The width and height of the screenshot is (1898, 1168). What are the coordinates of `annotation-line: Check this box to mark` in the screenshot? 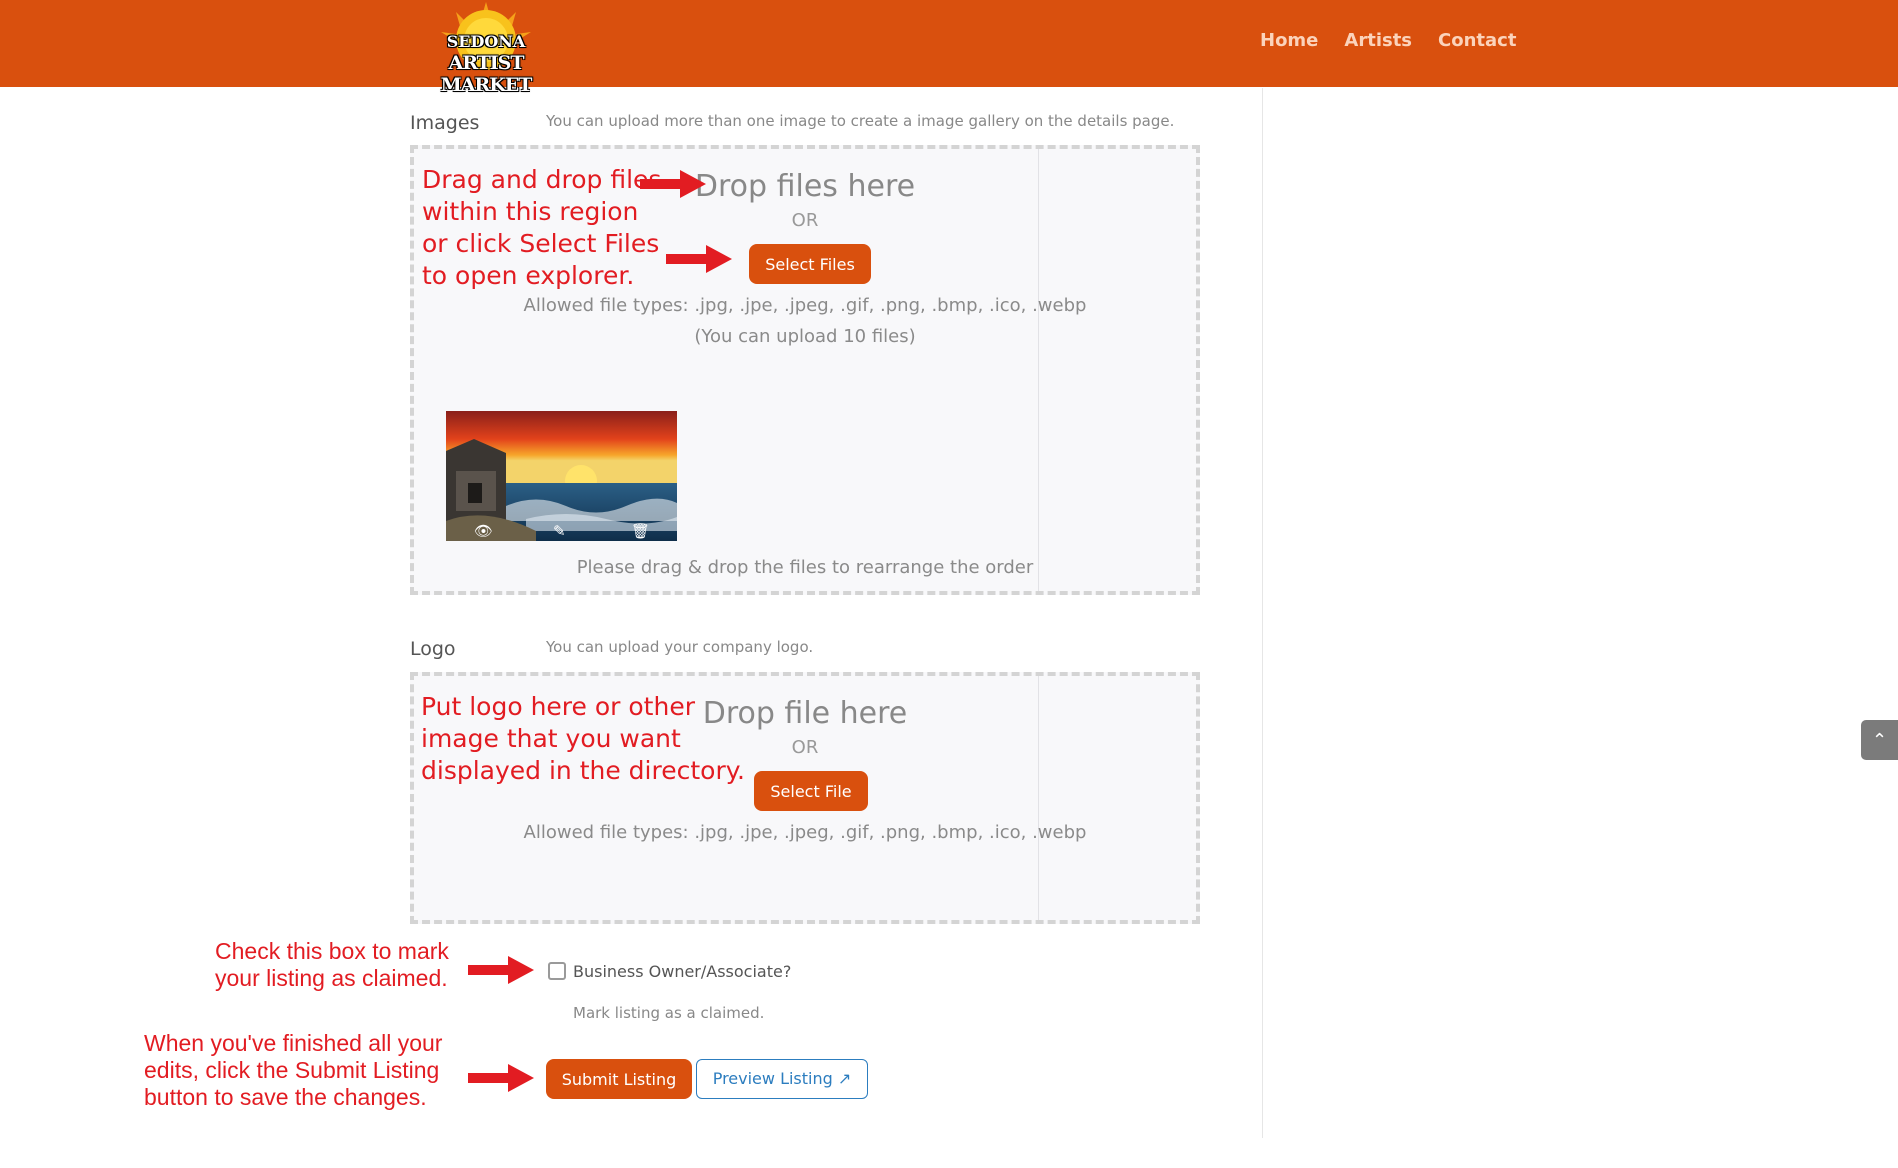 It's located at (332, 951).